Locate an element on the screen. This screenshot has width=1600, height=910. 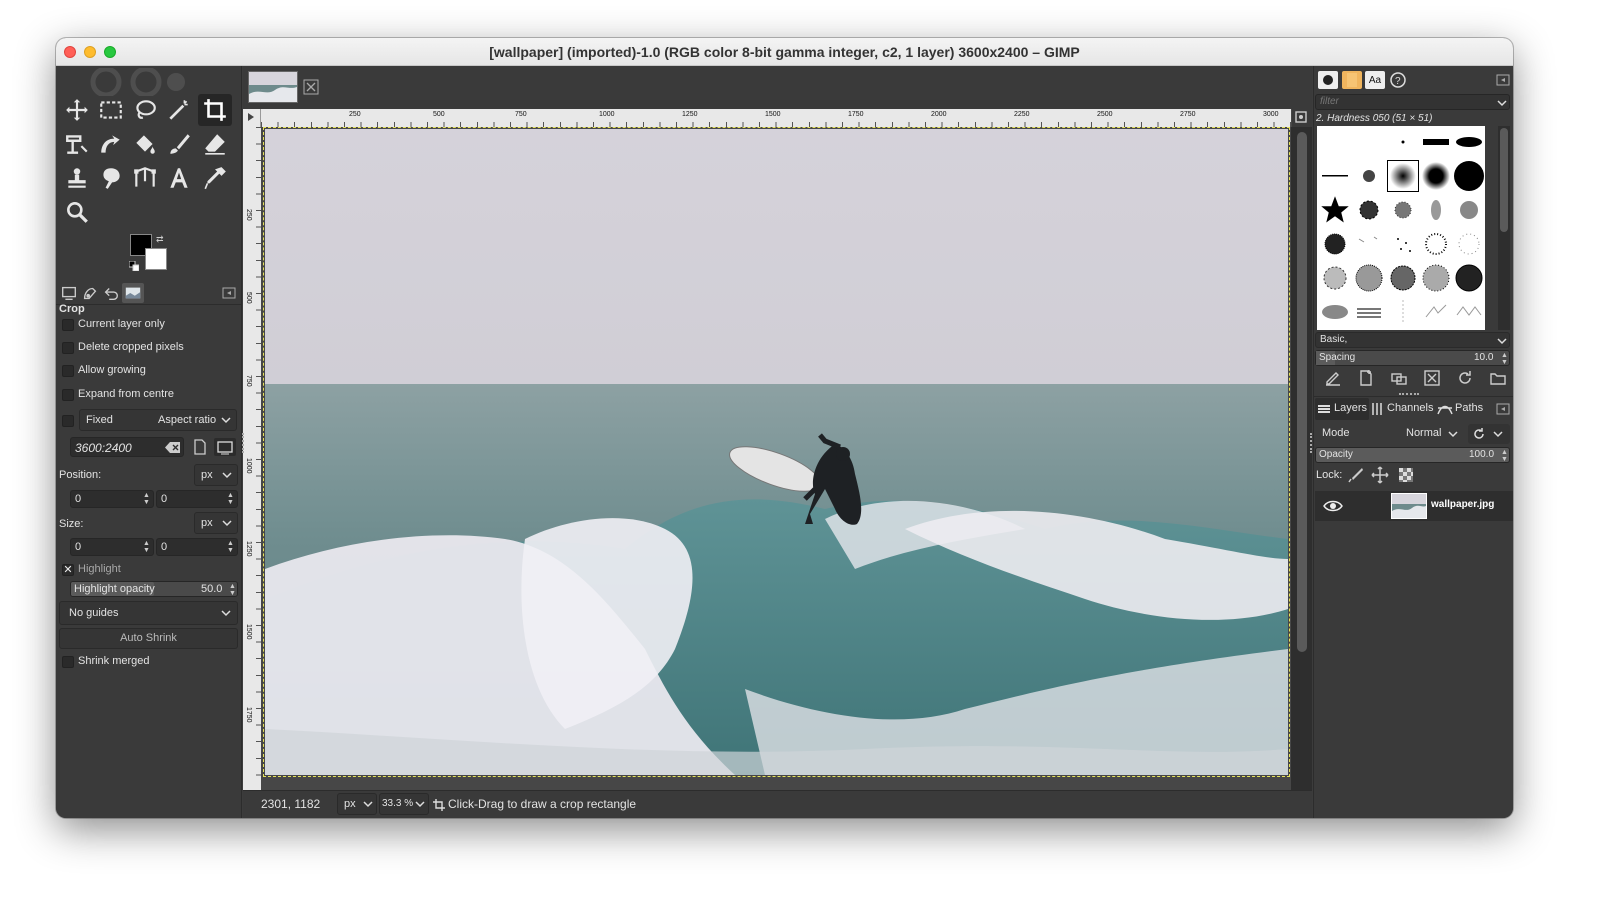
delete-cropped-checkbox is located at coordinates (68, 348).